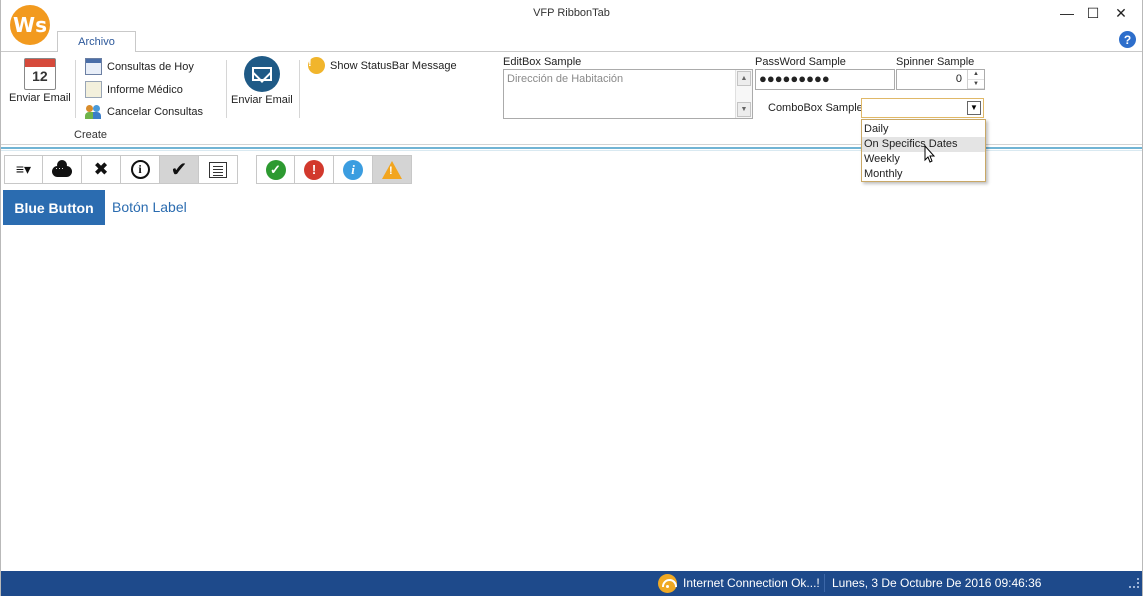 The height and width of the screenshot is (596, 1143). I want to click on status-separator, so click(824, 583).